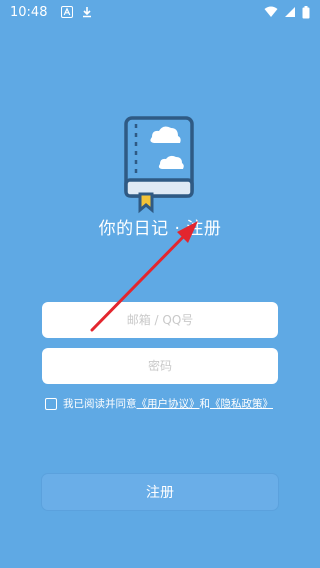 Image resolution: width=320 pixels, height=568 pixels. What do you see at coordinates (159, 165) in the screenshot?
I see `diary-book-logo` at bounding box center [159, 165].